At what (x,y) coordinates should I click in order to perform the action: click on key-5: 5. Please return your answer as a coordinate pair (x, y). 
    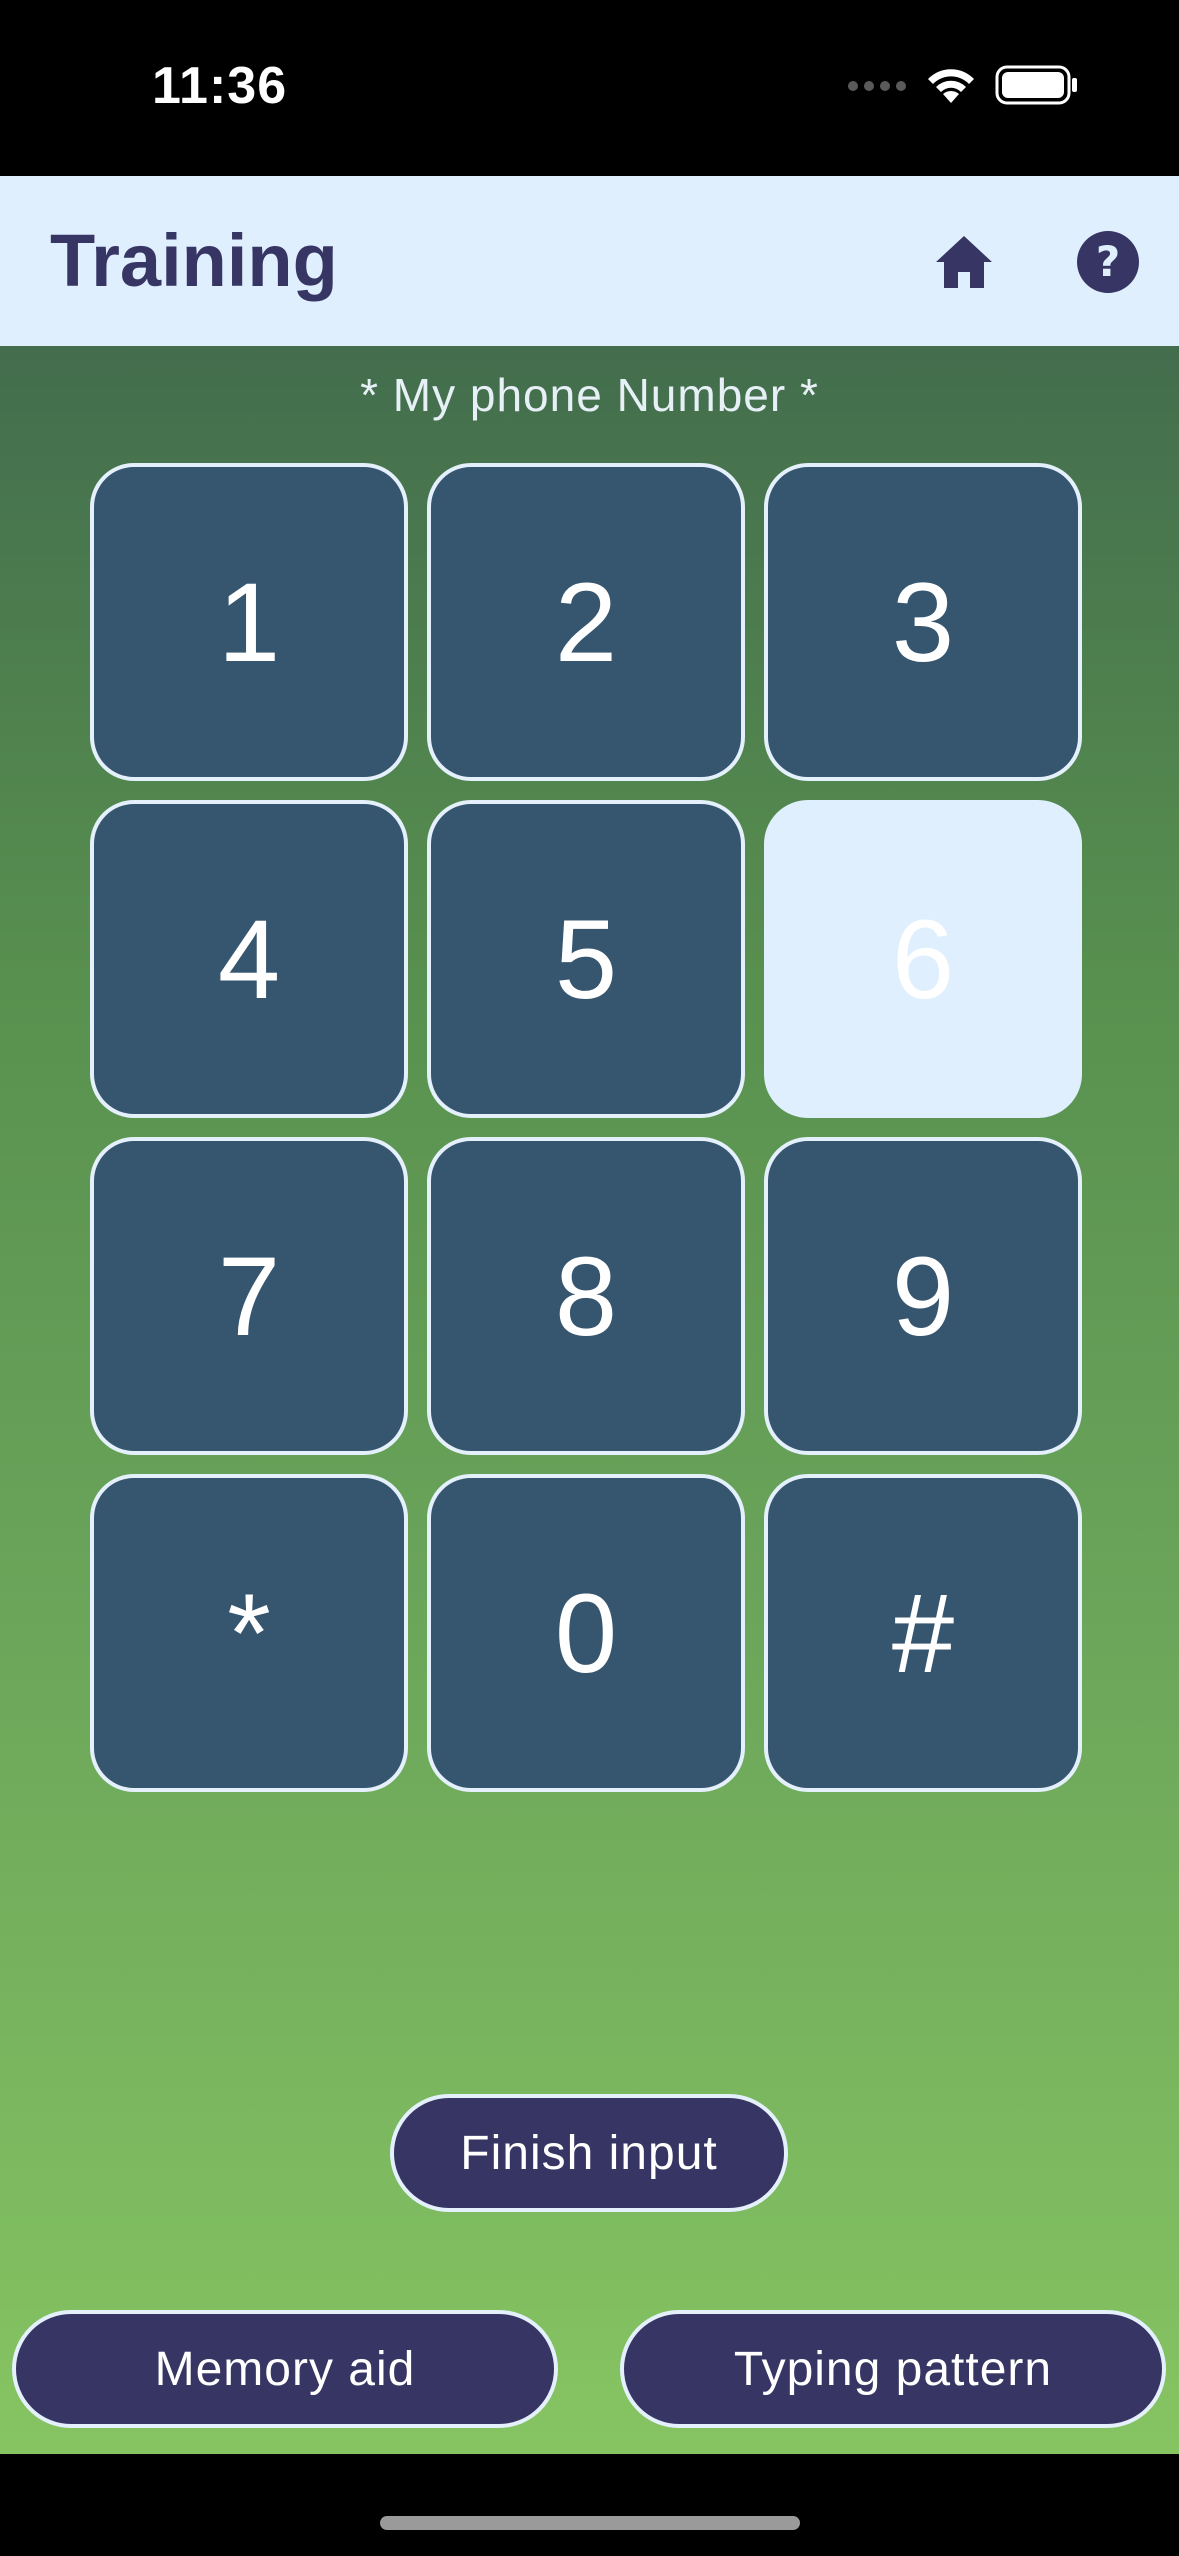
    Looking at the image, I should click on (586, 959).